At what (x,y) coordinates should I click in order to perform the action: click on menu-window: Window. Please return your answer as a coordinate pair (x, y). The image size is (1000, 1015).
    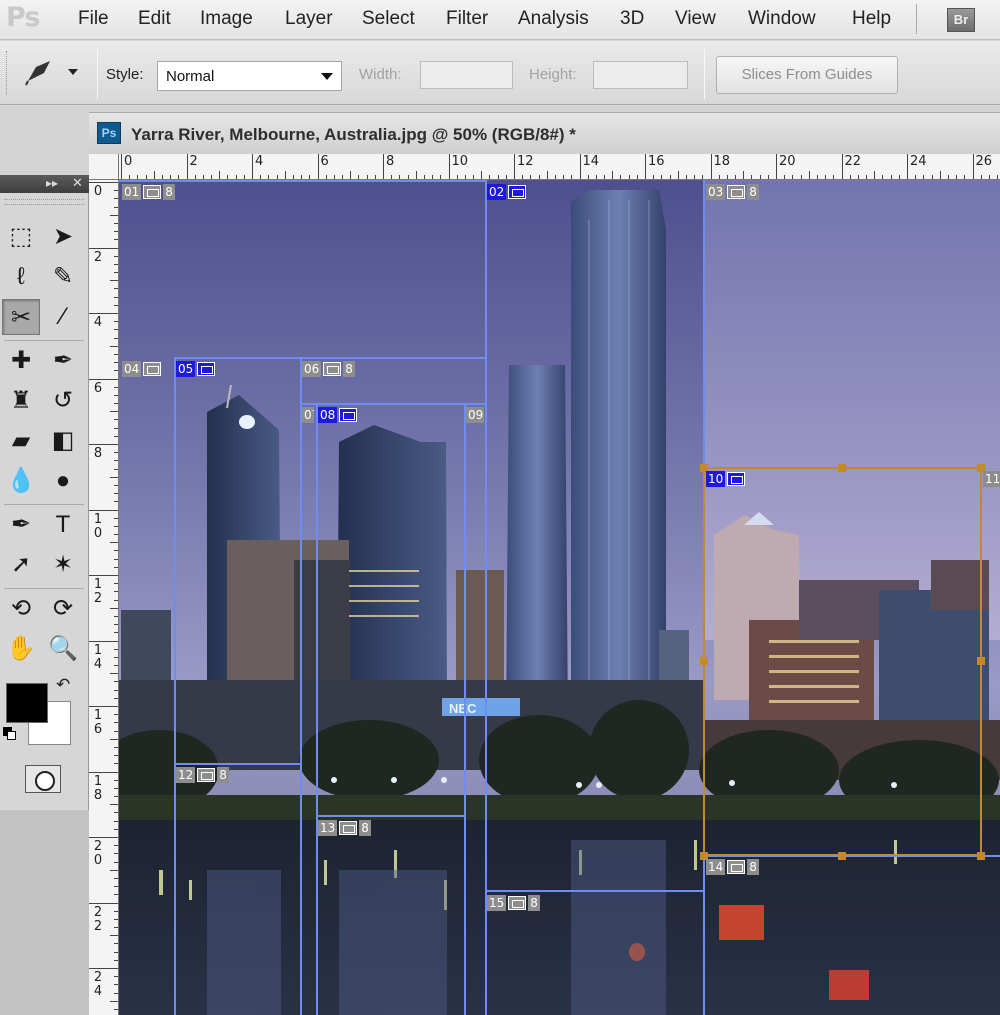
    Looking at the image, I should click on (782, 19).